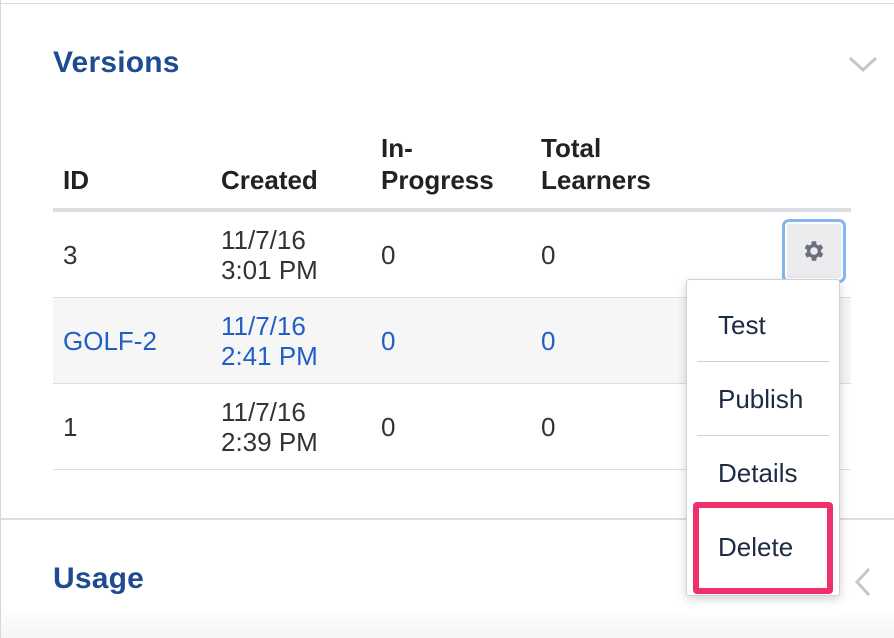 The width and height of the screenshot is (894, 638). I want to click on table-header-row: ID Created In- Progress Total Learners, so click(452, 171).